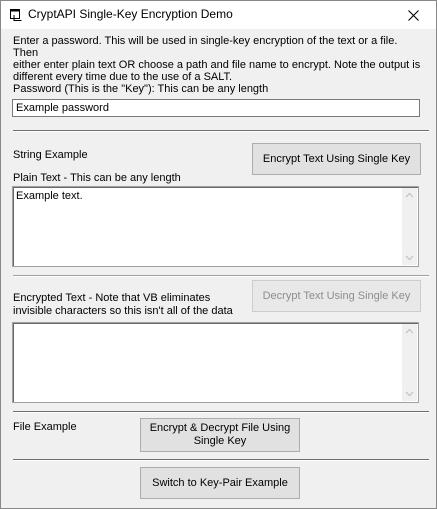  Describe the element at coordinates (16, 15) in the screenshot. I see `app-window-icon` at that location.